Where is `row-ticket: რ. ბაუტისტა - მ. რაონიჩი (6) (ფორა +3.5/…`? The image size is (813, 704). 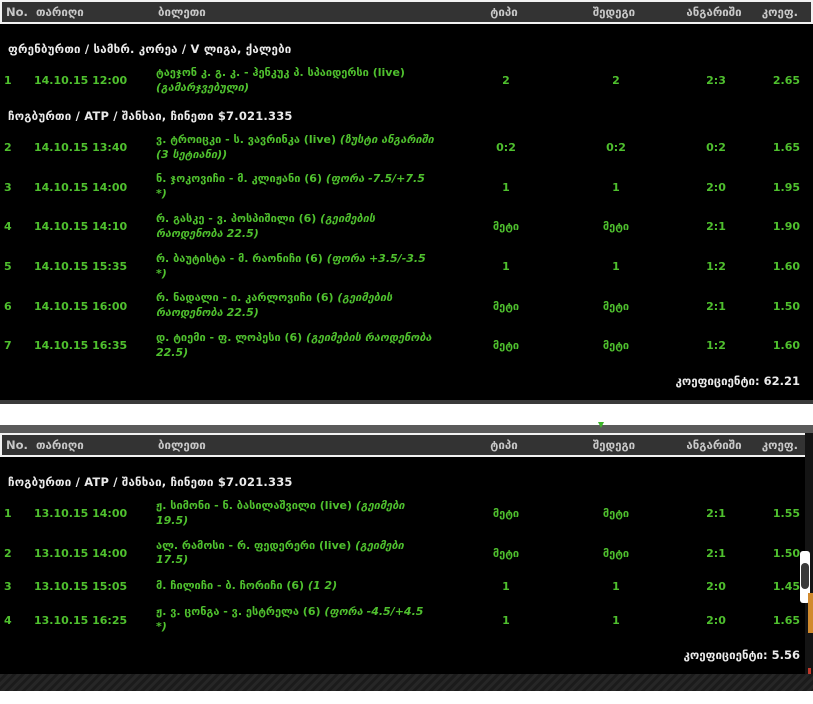
row-ticket: რ. ბაუტისტა - მ. რაონიჩი (6) (ფორა +3.5/… is located at coordinates (306, 267).